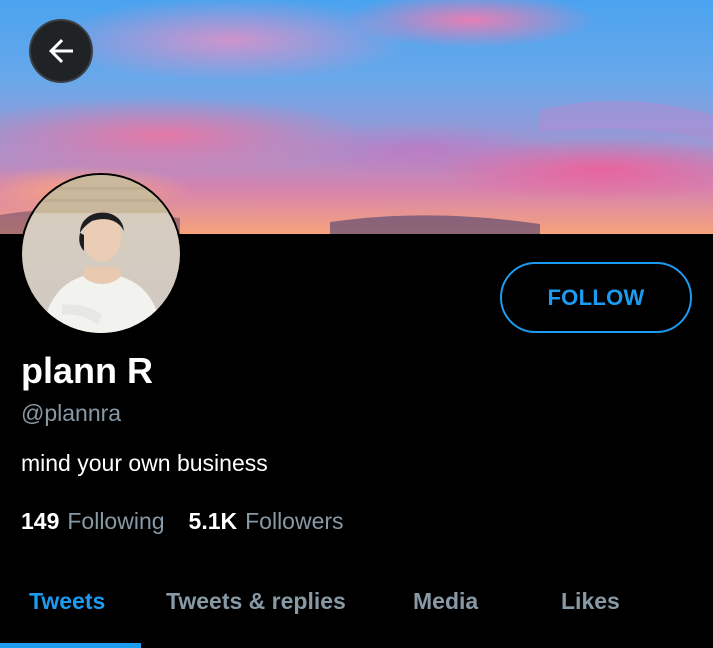  I want to click on tab-tweets: Tweets, so click(67, 601).